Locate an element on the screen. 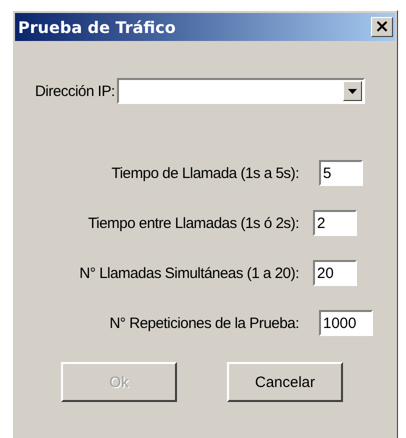 The width and height of the screenshot is (406, 438). caret-icon is located at coordinates (352, 91).